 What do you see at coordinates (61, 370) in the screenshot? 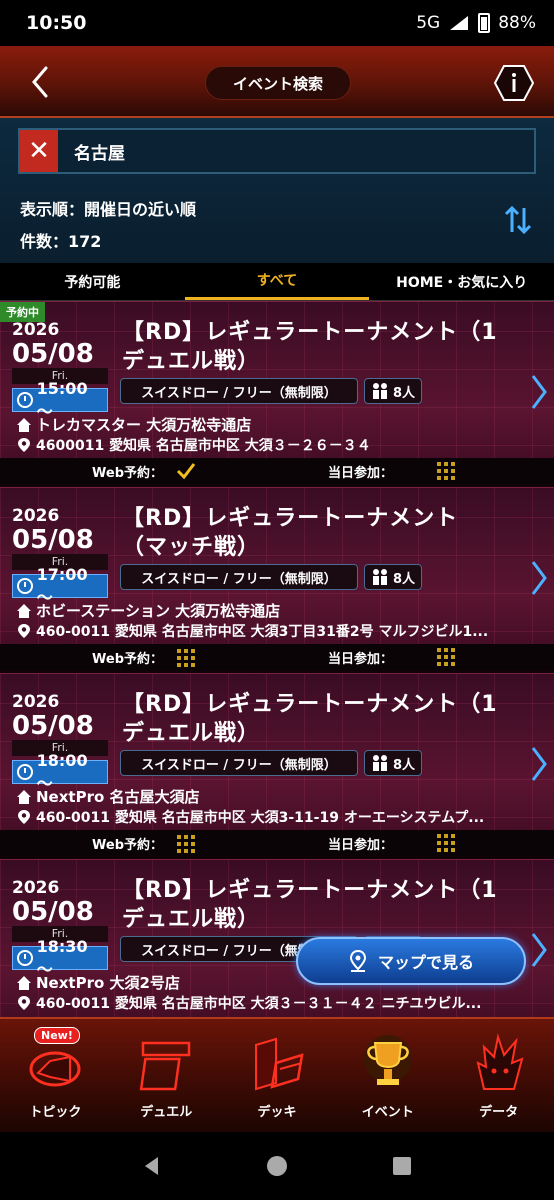
I see `date-block: 2026 05/08 Fri. 15:00 〜` at bounding box center [61, 370].